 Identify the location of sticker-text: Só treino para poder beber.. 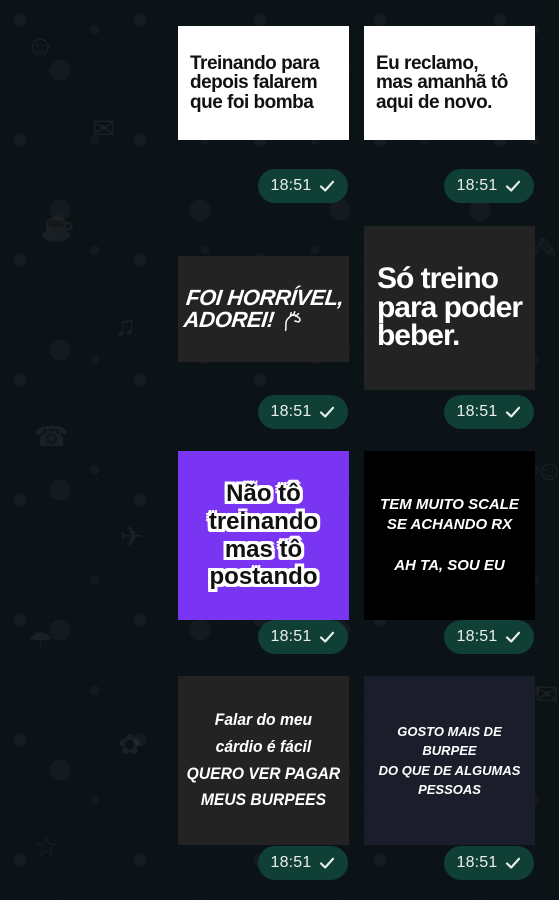
(449, 307).